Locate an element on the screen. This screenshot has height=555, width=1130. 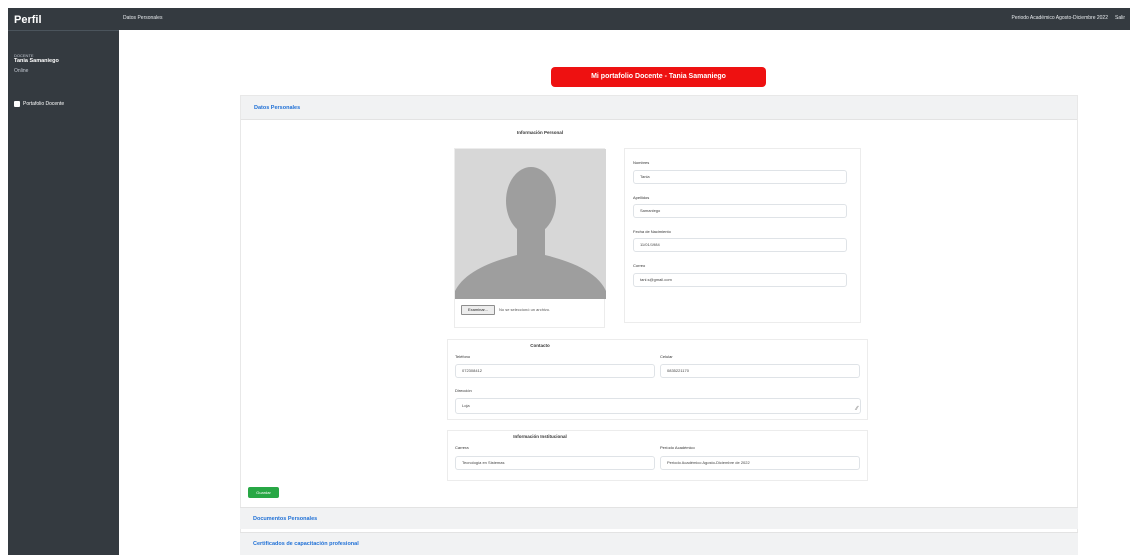
avatar-silhouette-icon is located at coordinates (530, 224).